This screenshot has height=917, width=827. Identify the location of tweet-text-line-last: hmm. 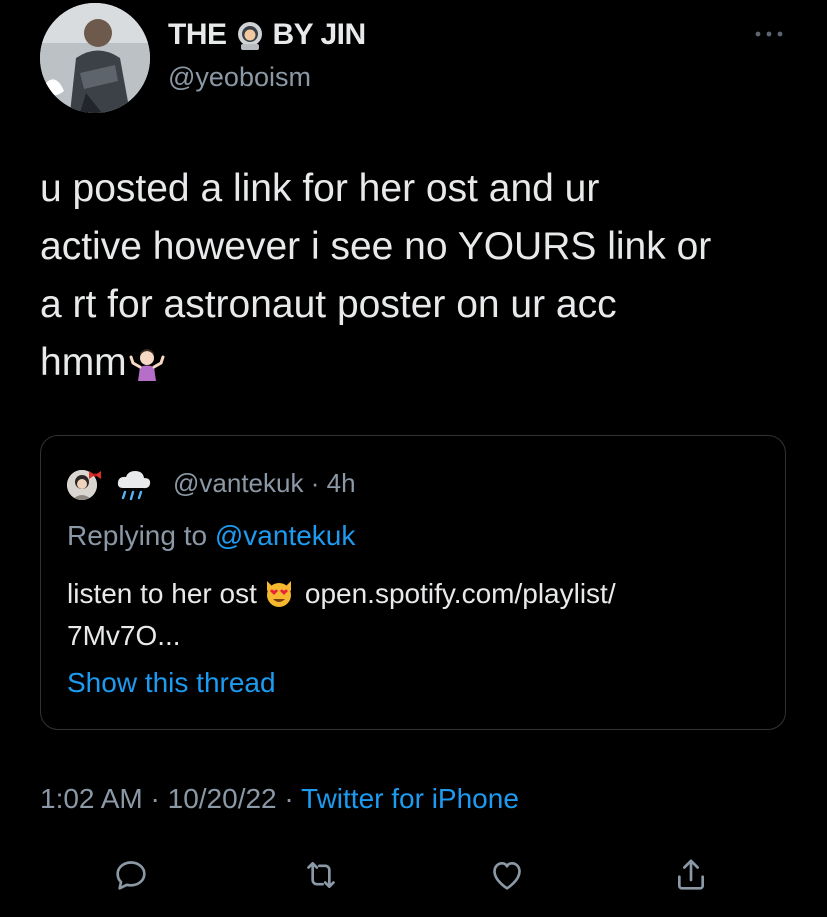
(420, 363).